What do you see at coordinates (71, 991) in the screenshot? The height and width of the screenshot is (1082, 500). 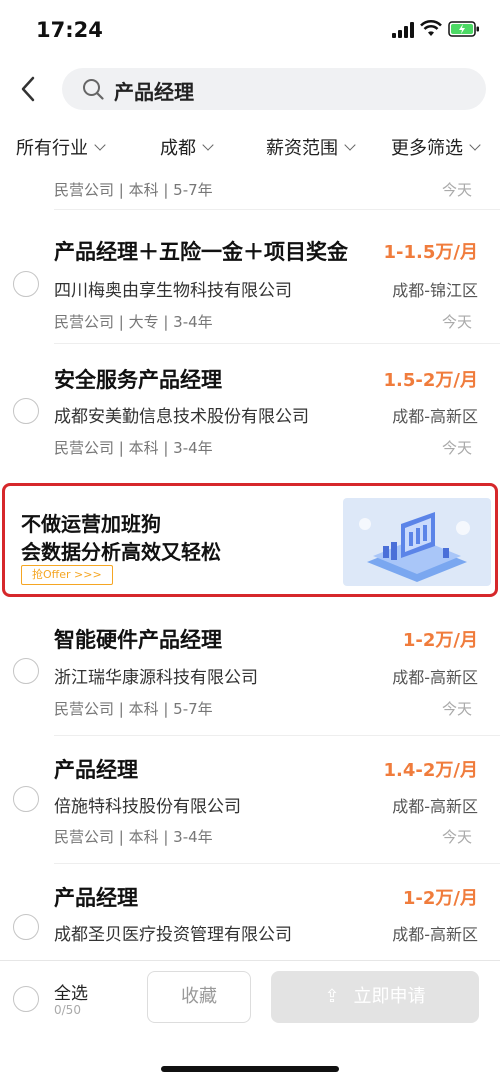 I see `select-all-label: 全选` at bounding box center [71, 991].